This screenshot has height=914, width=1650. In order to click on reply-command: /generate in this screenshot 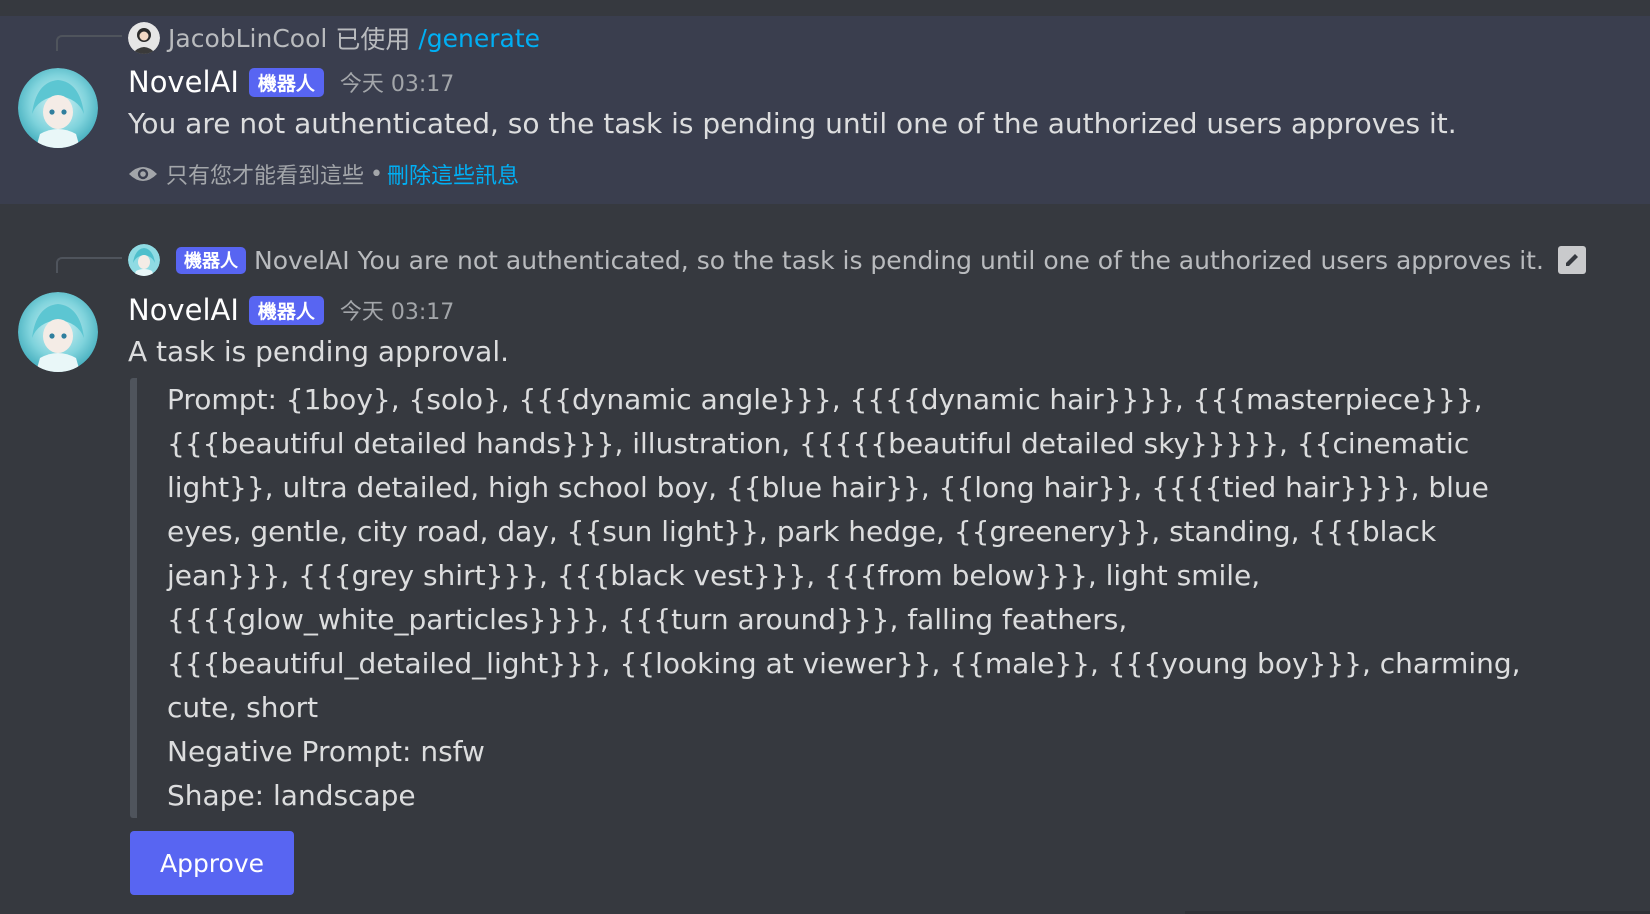, I will do `click(479, 38)`.